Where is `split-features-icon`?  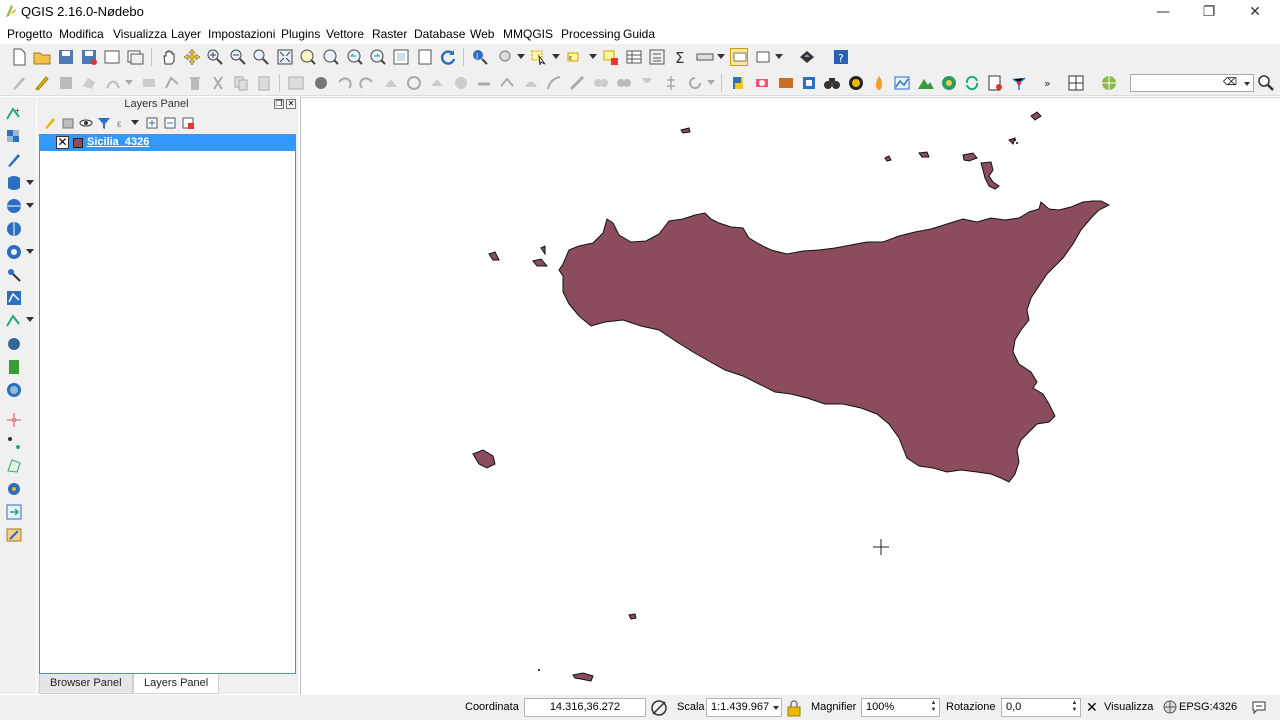
split-features-icon is located at coordinates (577, 83).